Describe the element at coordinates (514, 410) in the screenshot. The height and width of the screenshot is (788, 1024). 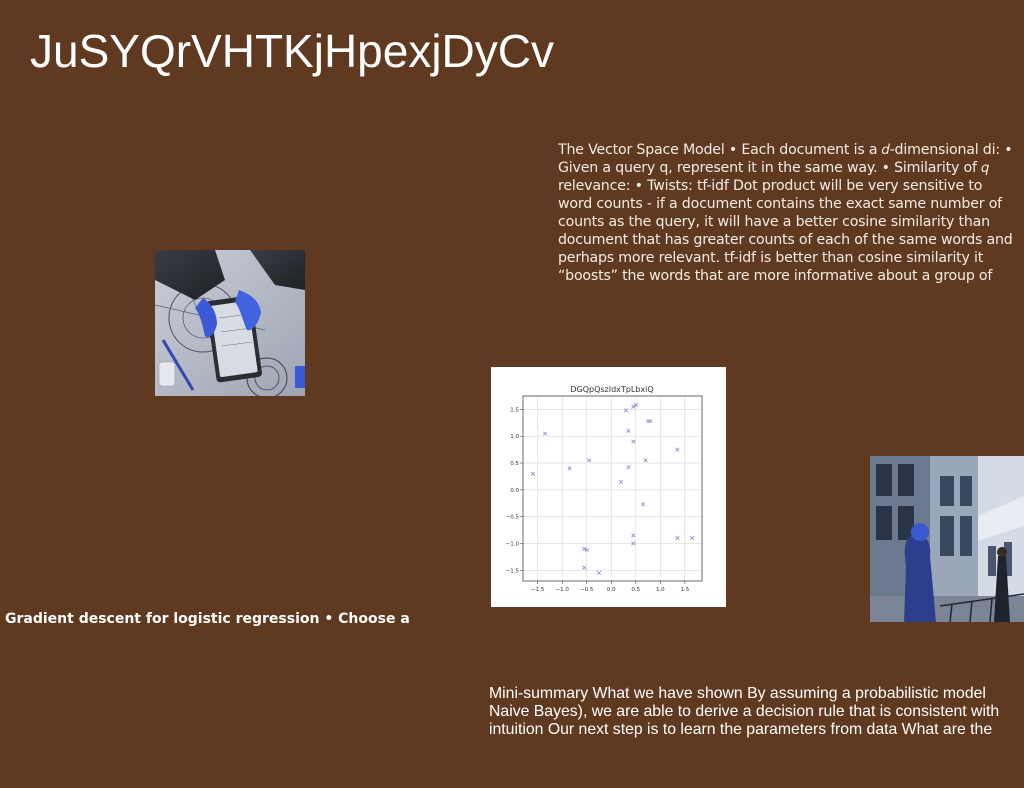
I see `y-tick-label: 1.5` at that location.